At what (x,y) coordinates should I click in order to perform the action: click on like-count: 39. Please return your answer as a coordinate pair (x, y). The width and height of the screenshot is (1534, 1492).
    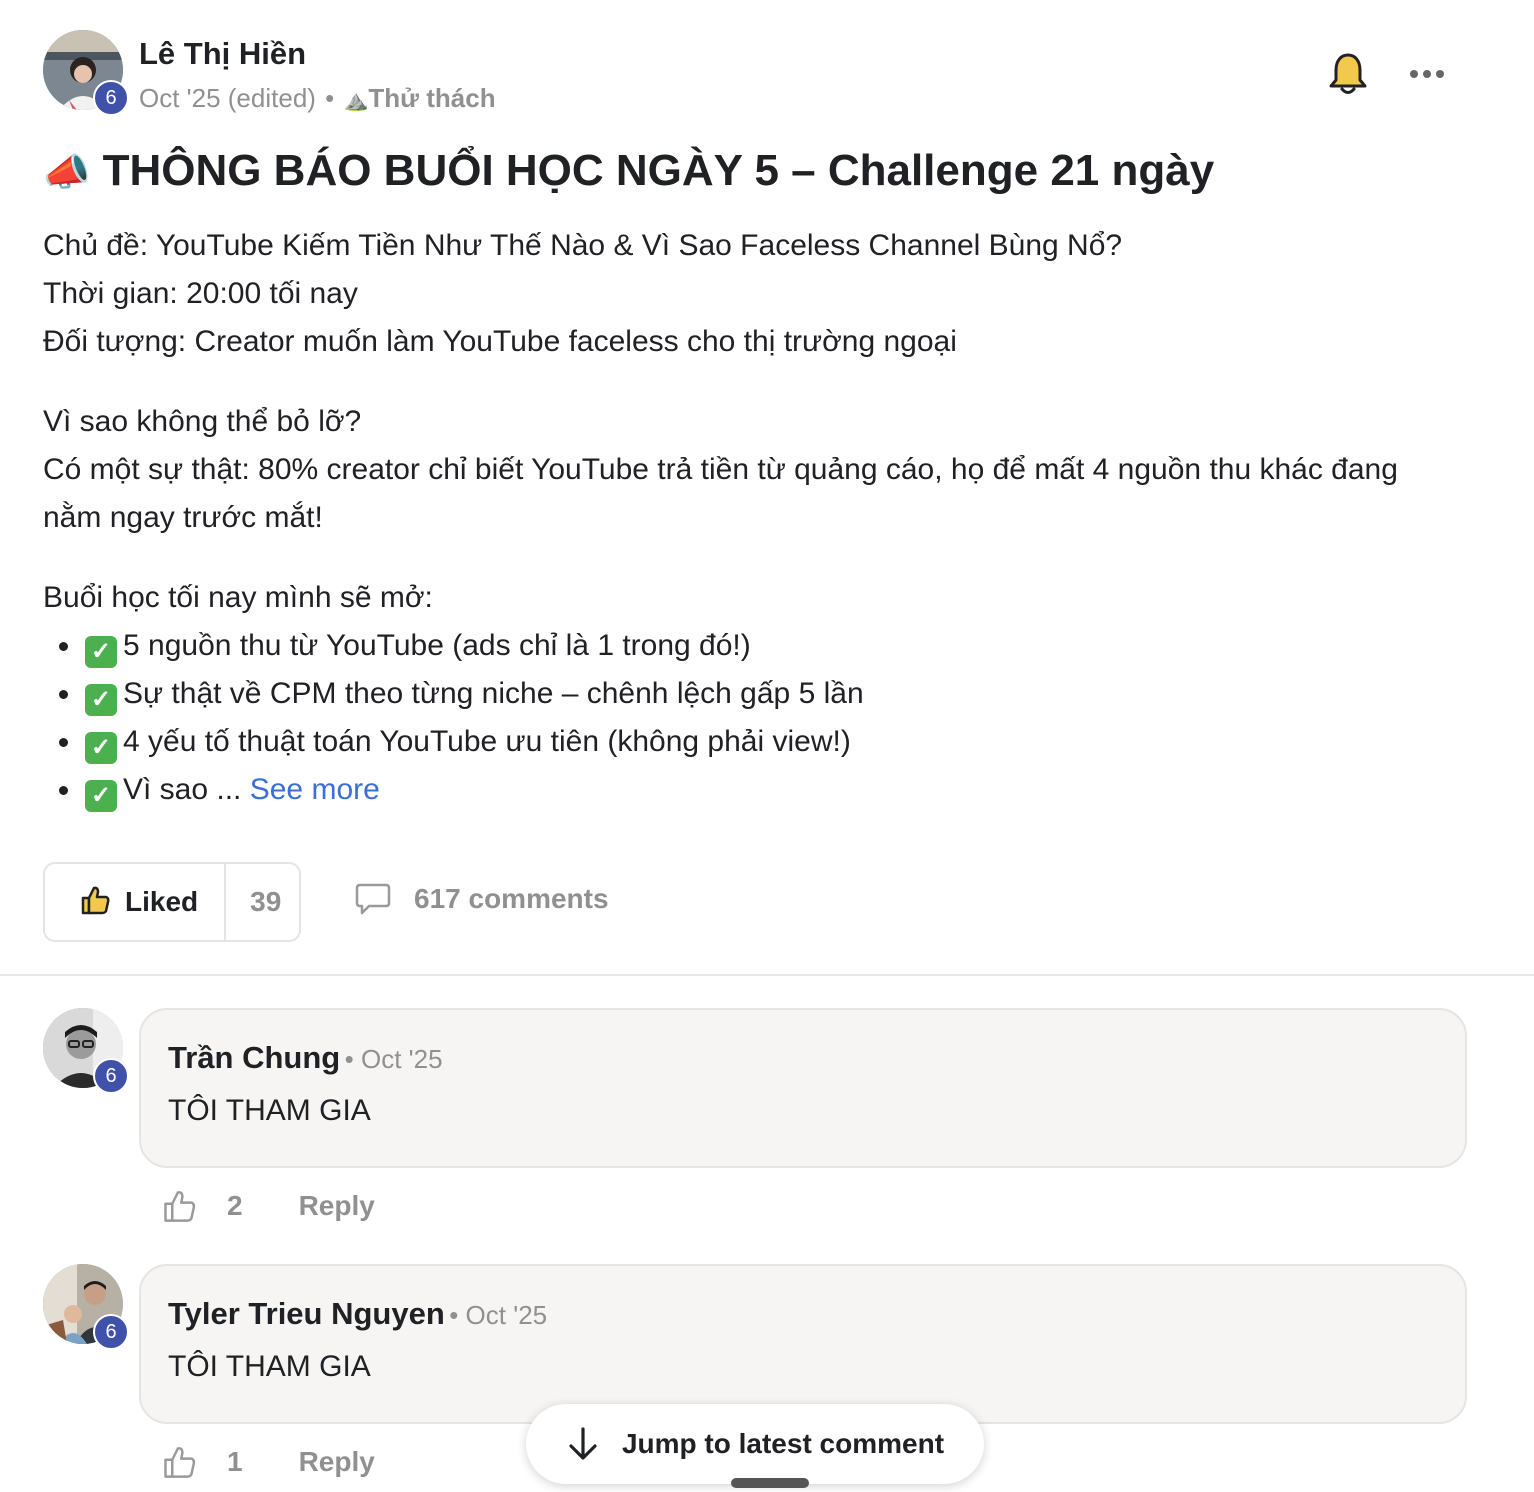
    Looking at the image, I should click on (265, 902).